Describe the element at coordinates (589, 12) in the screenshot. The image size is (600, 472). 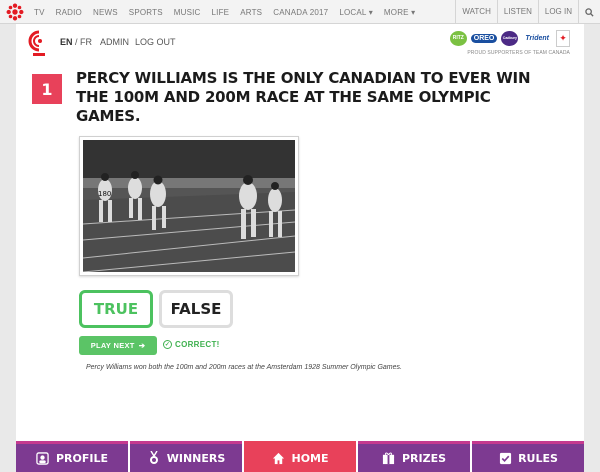
I see `search-icon` at that location.